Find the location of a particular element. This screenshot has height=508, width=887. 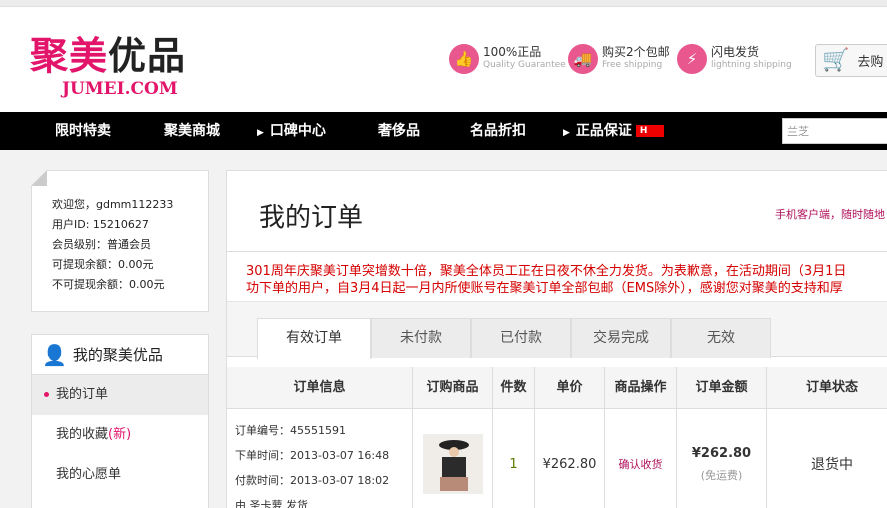

sidebar-item-orders: 我的订单 is located at coordinates (120, 395).